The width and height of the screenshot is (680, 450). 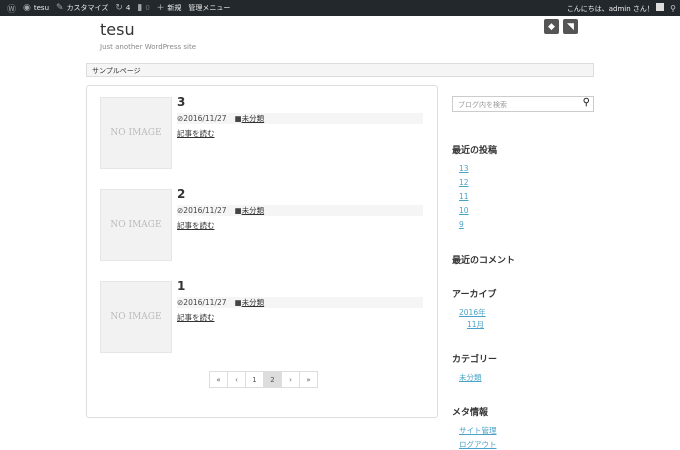 What do you see at coordinates (308, 379) in the screenshot?
I see `last-page-button: »` at bounding box center [308, 379].